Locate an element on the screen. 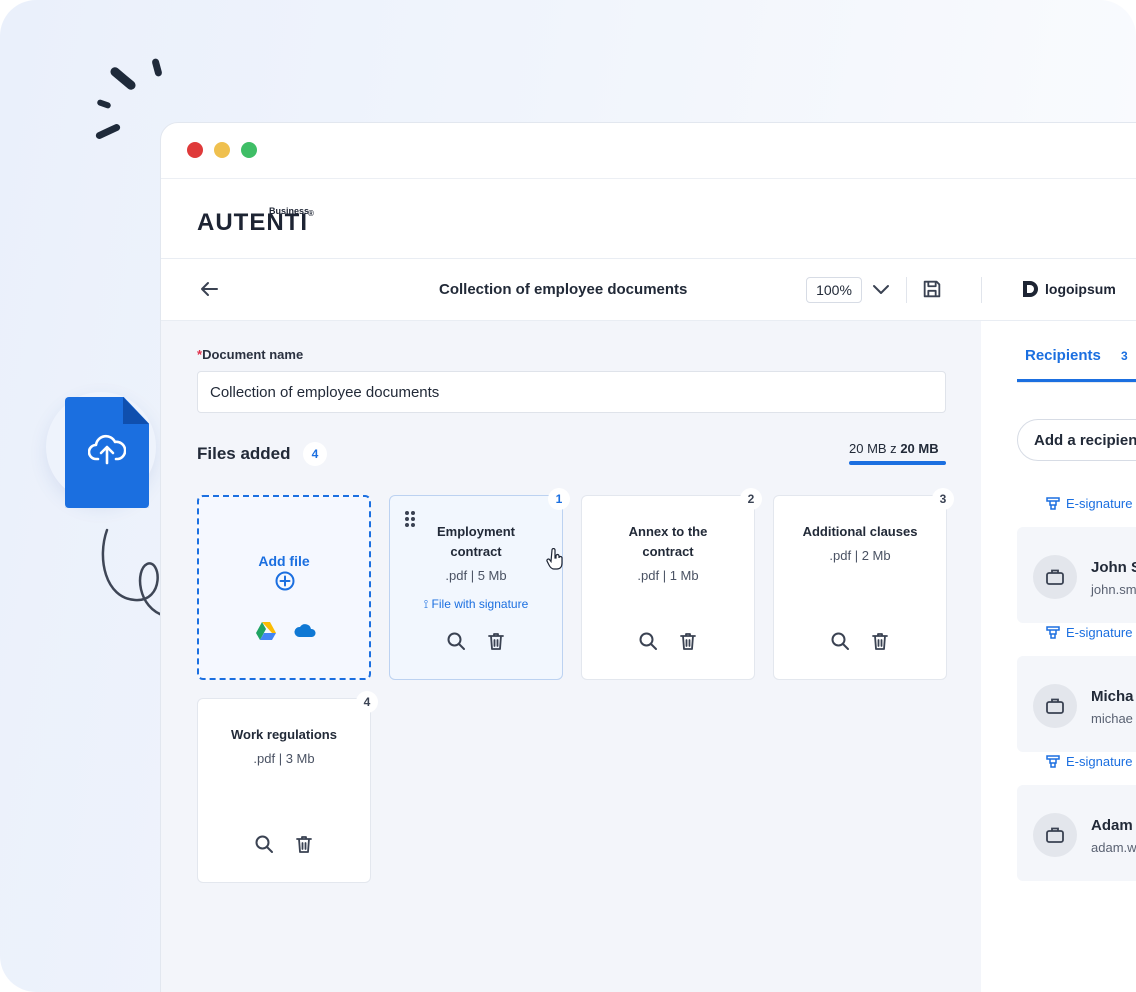 The image size is (1136, 992). maximize-window-button is located at coordinates (249, 150).